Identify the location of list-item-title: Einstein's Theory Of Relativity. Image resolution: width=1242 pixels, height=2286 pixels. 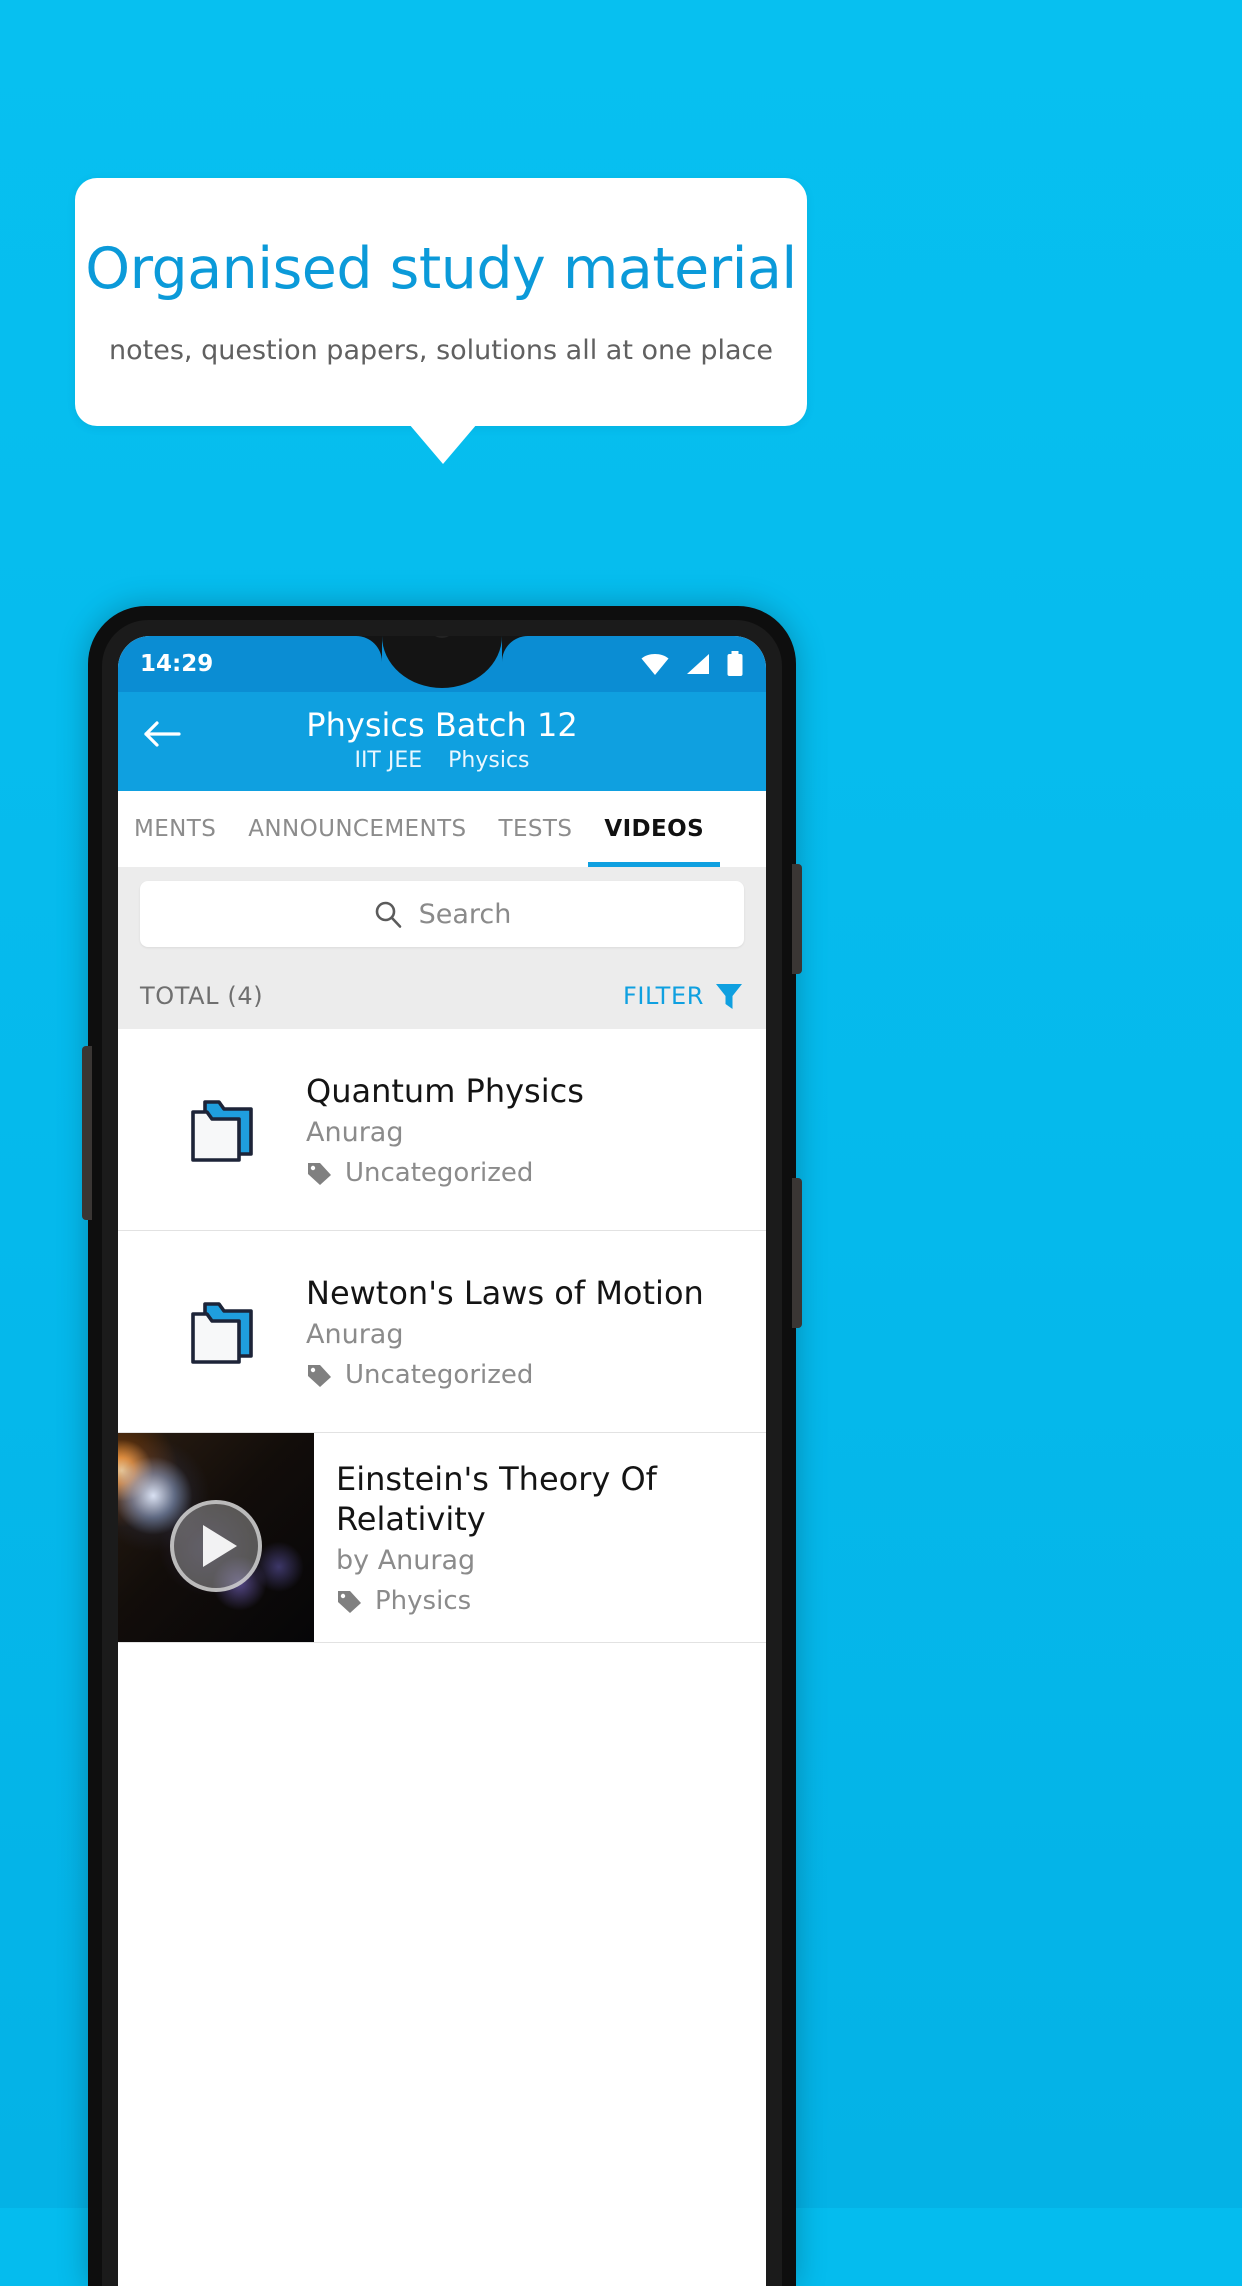
(496, 1499).